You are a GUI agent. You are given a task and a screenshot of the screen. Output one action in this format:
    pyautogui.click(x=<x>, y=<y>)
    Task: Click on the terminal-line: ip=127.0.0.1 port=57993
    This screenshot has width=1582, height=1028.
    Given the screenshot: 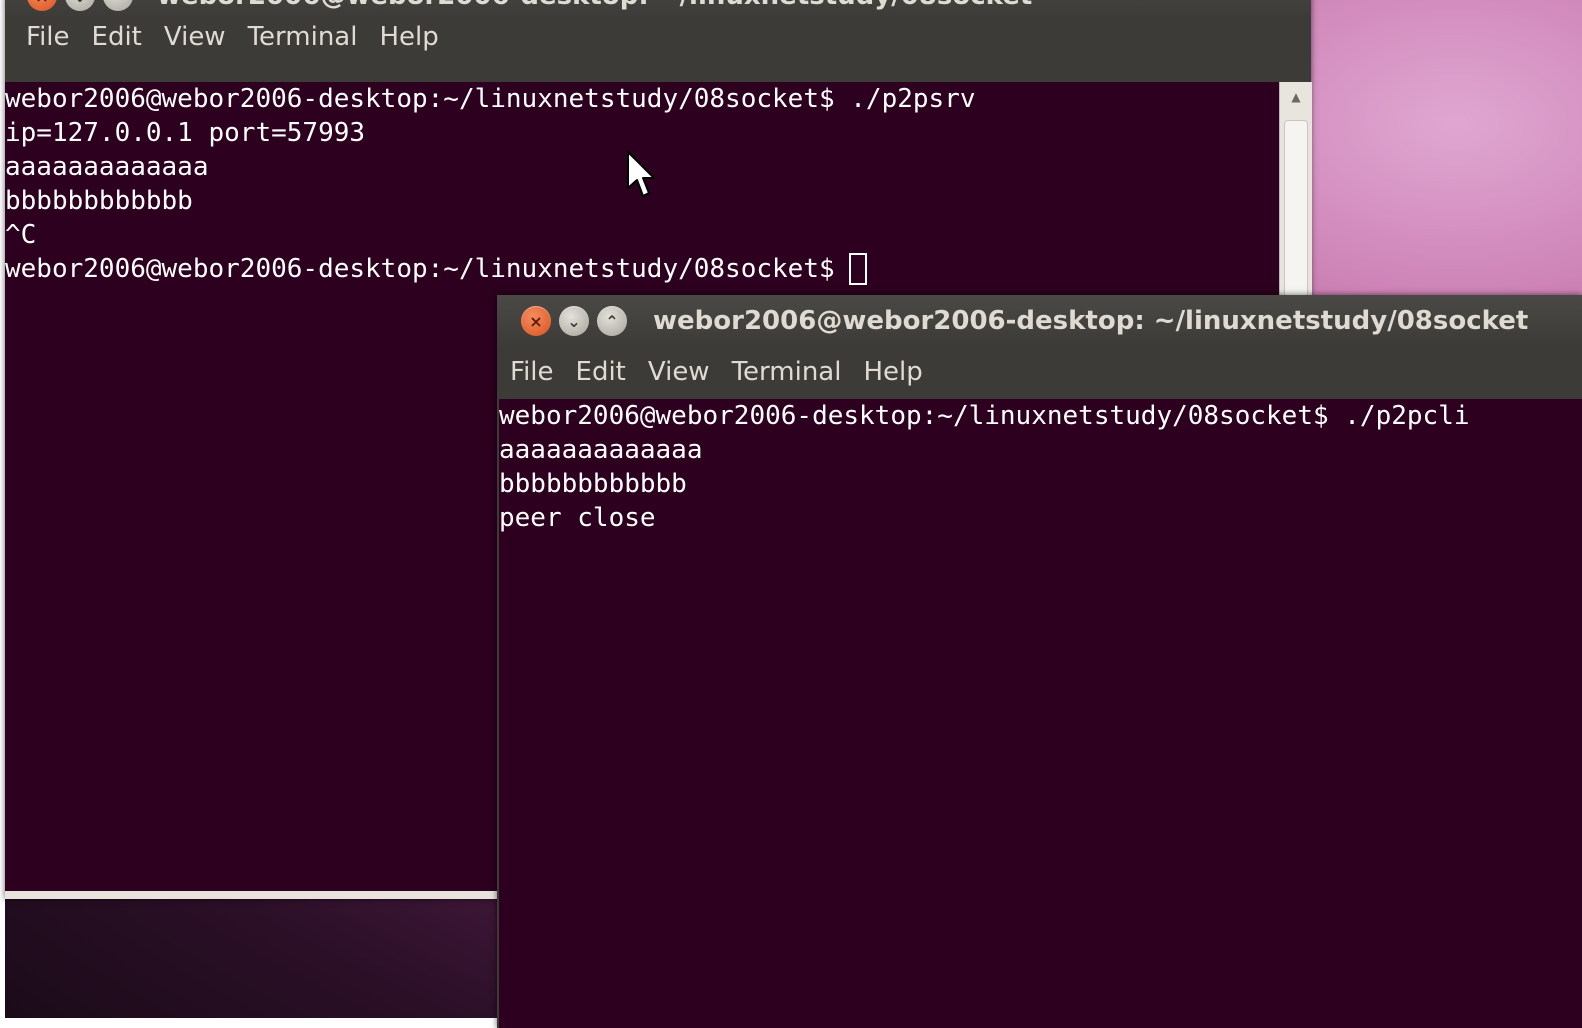 What is the action you would take?
    pyautogui.click(x=185, y=133)
    